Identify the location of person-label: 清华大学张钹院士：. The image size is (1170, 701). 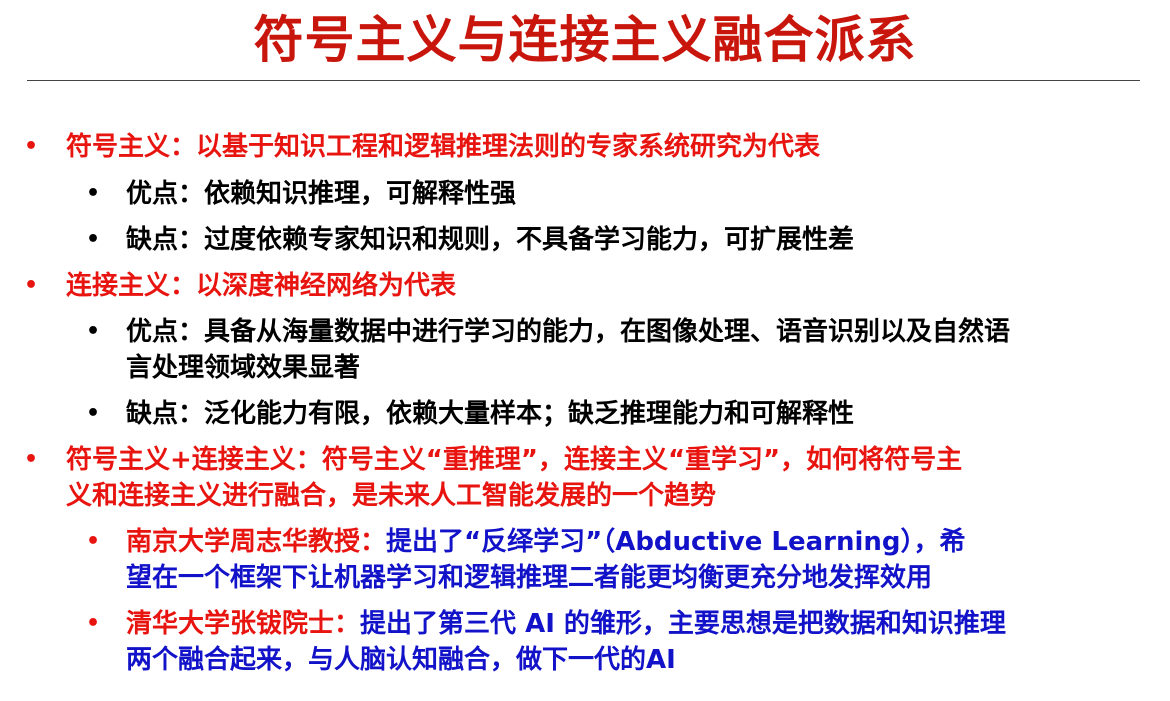
(243, 624).